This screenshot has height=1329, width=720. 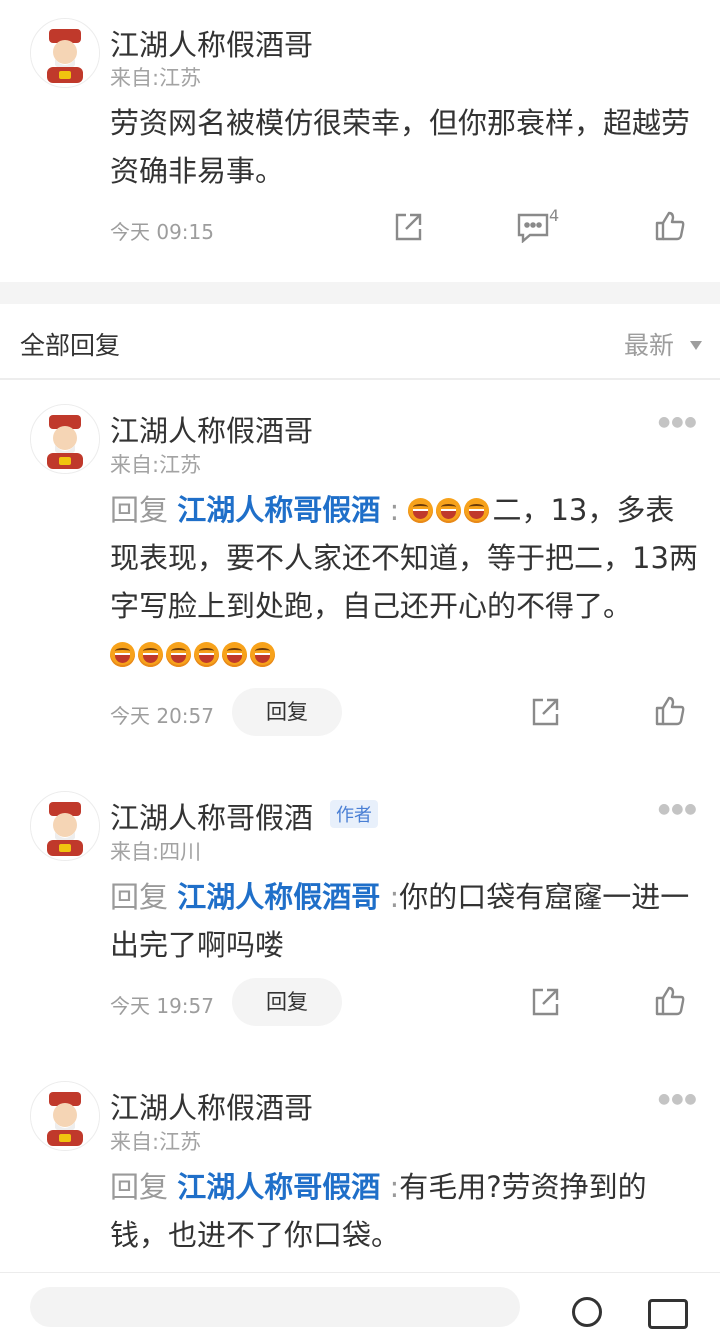 What do you see at coordinates (162, 716) in the screenshot?
I see `timestamp: 今天 20:57` at bounding box center [162, 716].